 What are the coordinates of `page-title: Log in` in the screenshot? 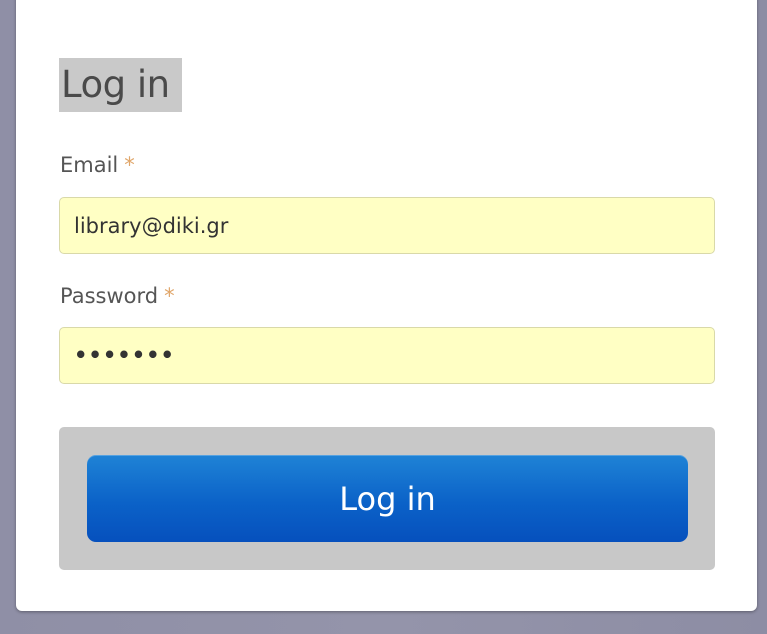 It's located at (120, 85).